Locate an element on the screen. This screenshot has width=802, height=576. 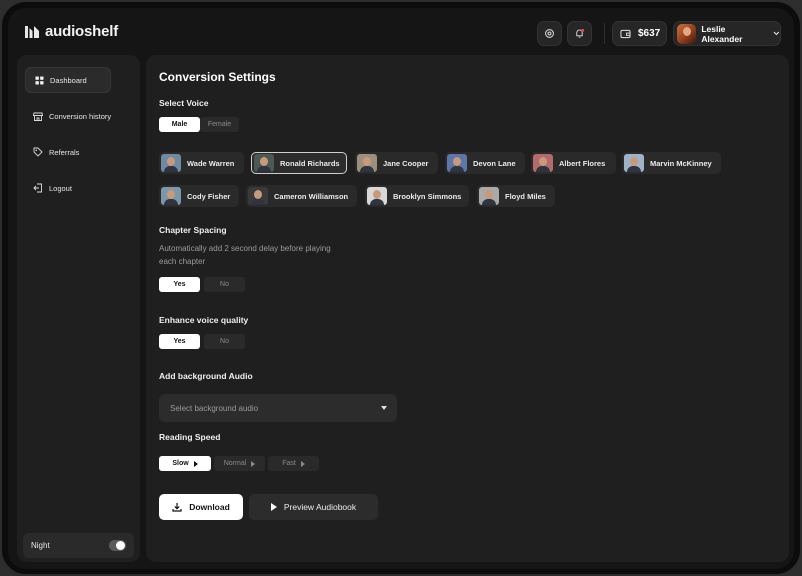
enhance-quality-control: Yes No is located at coordinates (202, 341).